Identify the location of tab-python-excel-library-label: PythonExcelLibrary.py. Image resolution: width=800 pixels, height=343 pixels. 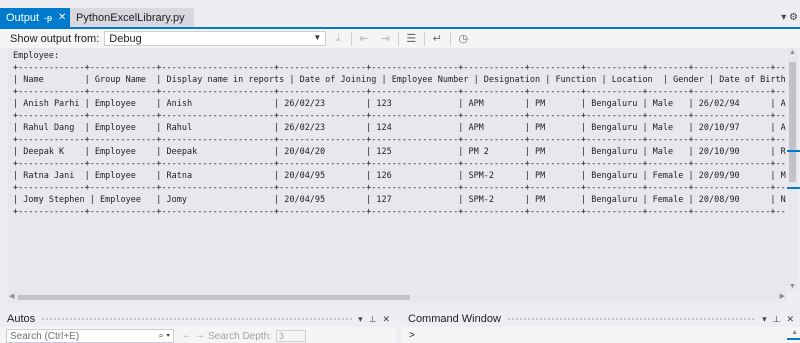
(130, 17).